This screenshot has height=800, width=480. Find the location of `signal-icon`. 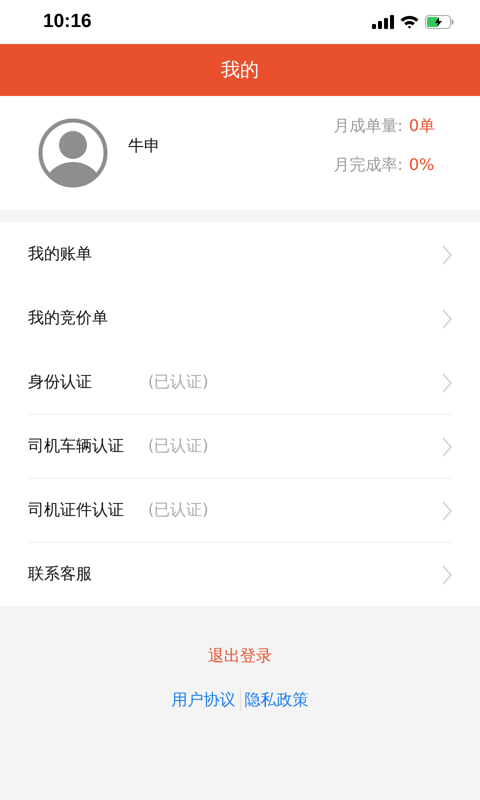

signal-icon is located at coordinates (383, 22).